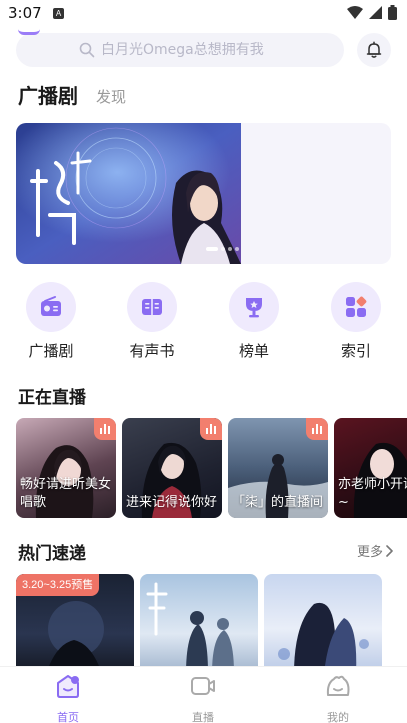 The width and height of the screenshot is (407, 723). I want to click on nav-label: 直播, so click(203, 717).